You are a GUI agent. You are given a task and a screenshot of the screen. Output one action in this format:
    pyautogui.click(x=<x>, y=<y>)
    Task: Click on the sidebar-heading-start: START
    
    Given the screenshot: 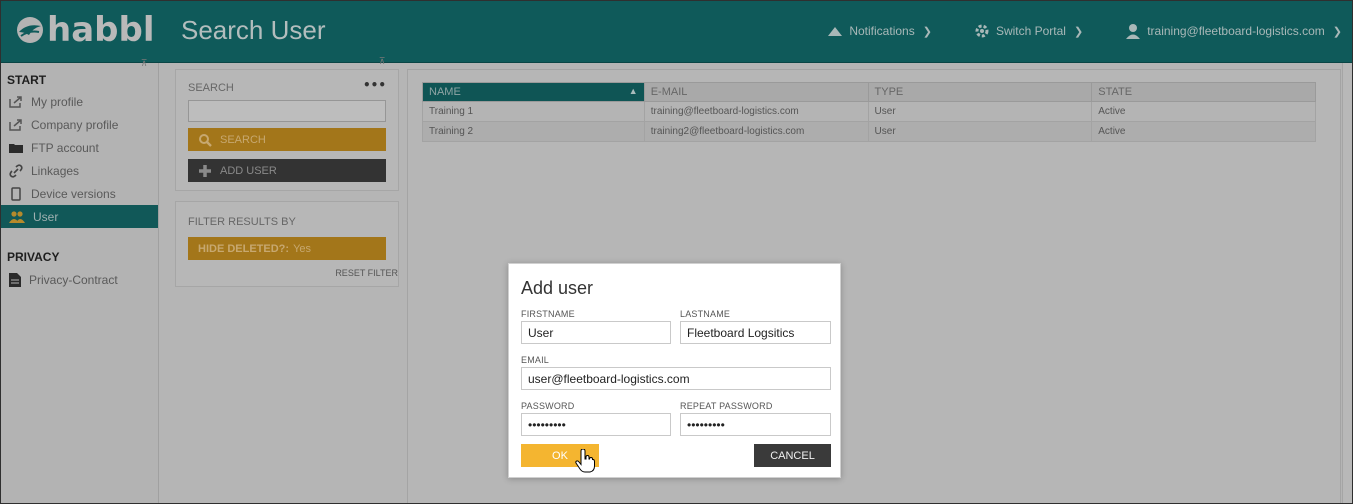 What is the action you would take?
    pyautogui.click(x=27, y=80)
    